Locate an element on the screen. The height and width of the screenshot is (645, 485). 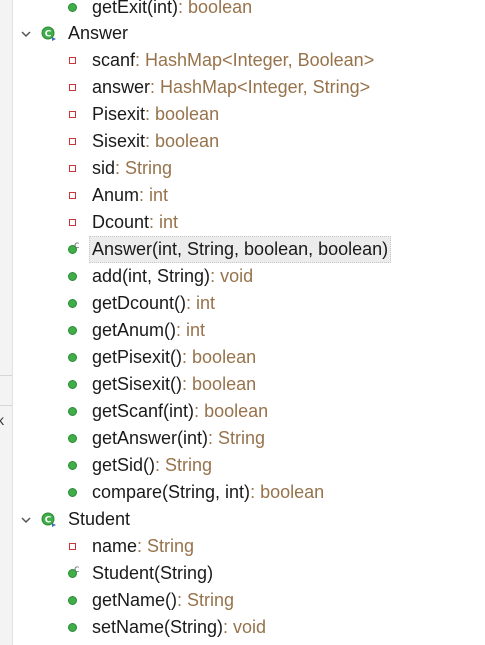
tree-member-row: getExit(int) : boolean is located at coordinates (248, 10).